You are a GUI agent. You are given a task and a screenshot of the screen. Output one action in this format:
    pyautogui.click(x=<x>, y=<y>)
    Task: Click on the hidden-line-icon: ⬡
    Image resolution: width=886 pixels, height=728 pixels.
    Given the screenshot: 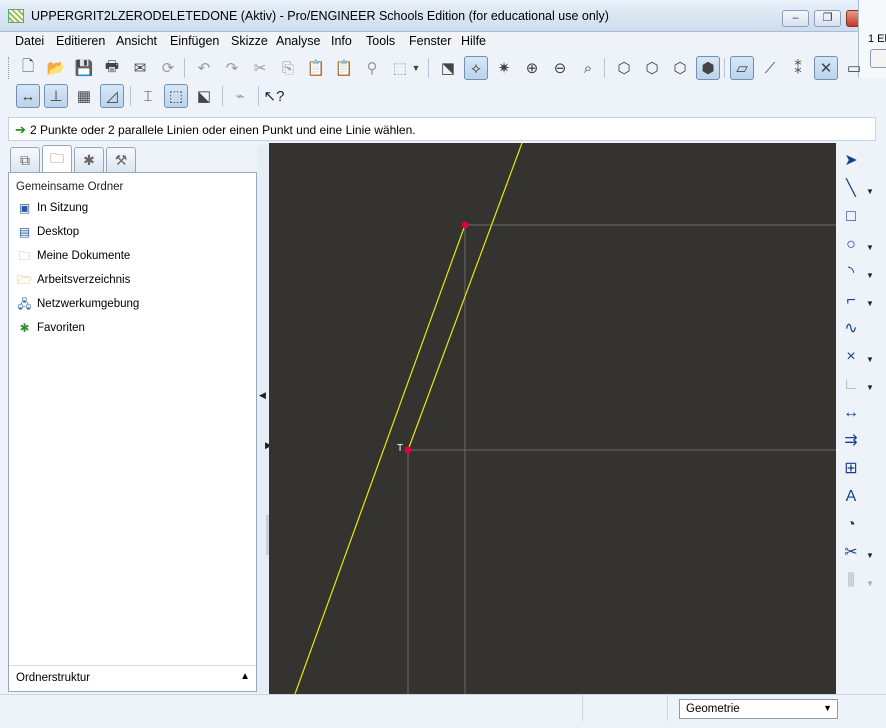 What is the action you would take?
    pyautogui.click(x=652, y=68)
    